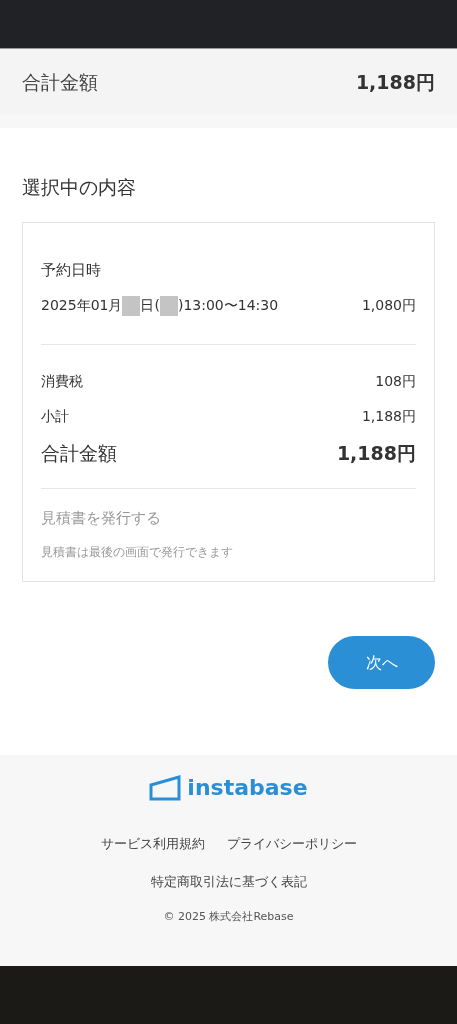  Describe the element at coordinates (228, 881) in the screenshot. I see `footer-link: 特定商取引法に基づく表記` at that location.